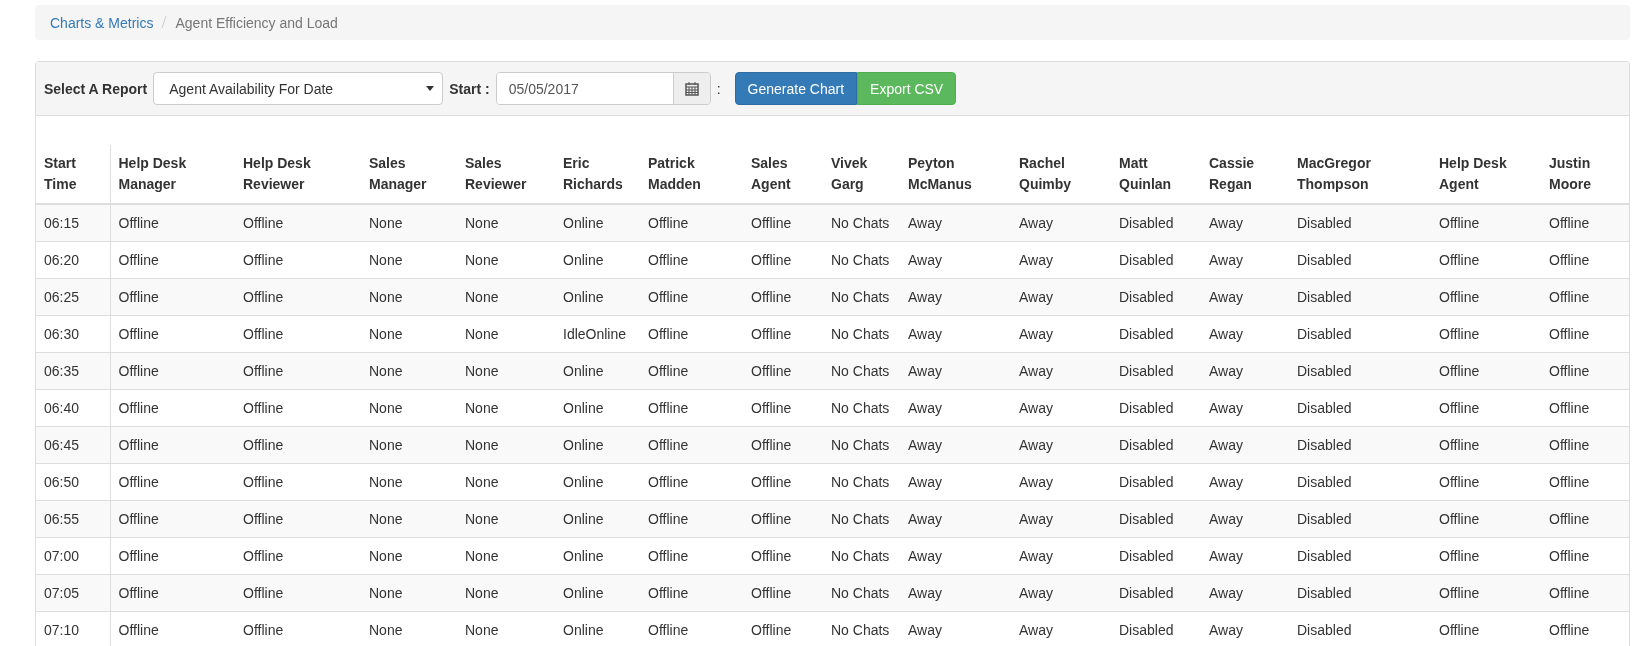 This screenshot has width=1649, height=646. Describe the element at coordinates (73, 556) in the screenshot. I see `table-cell: 07:00` at that location.